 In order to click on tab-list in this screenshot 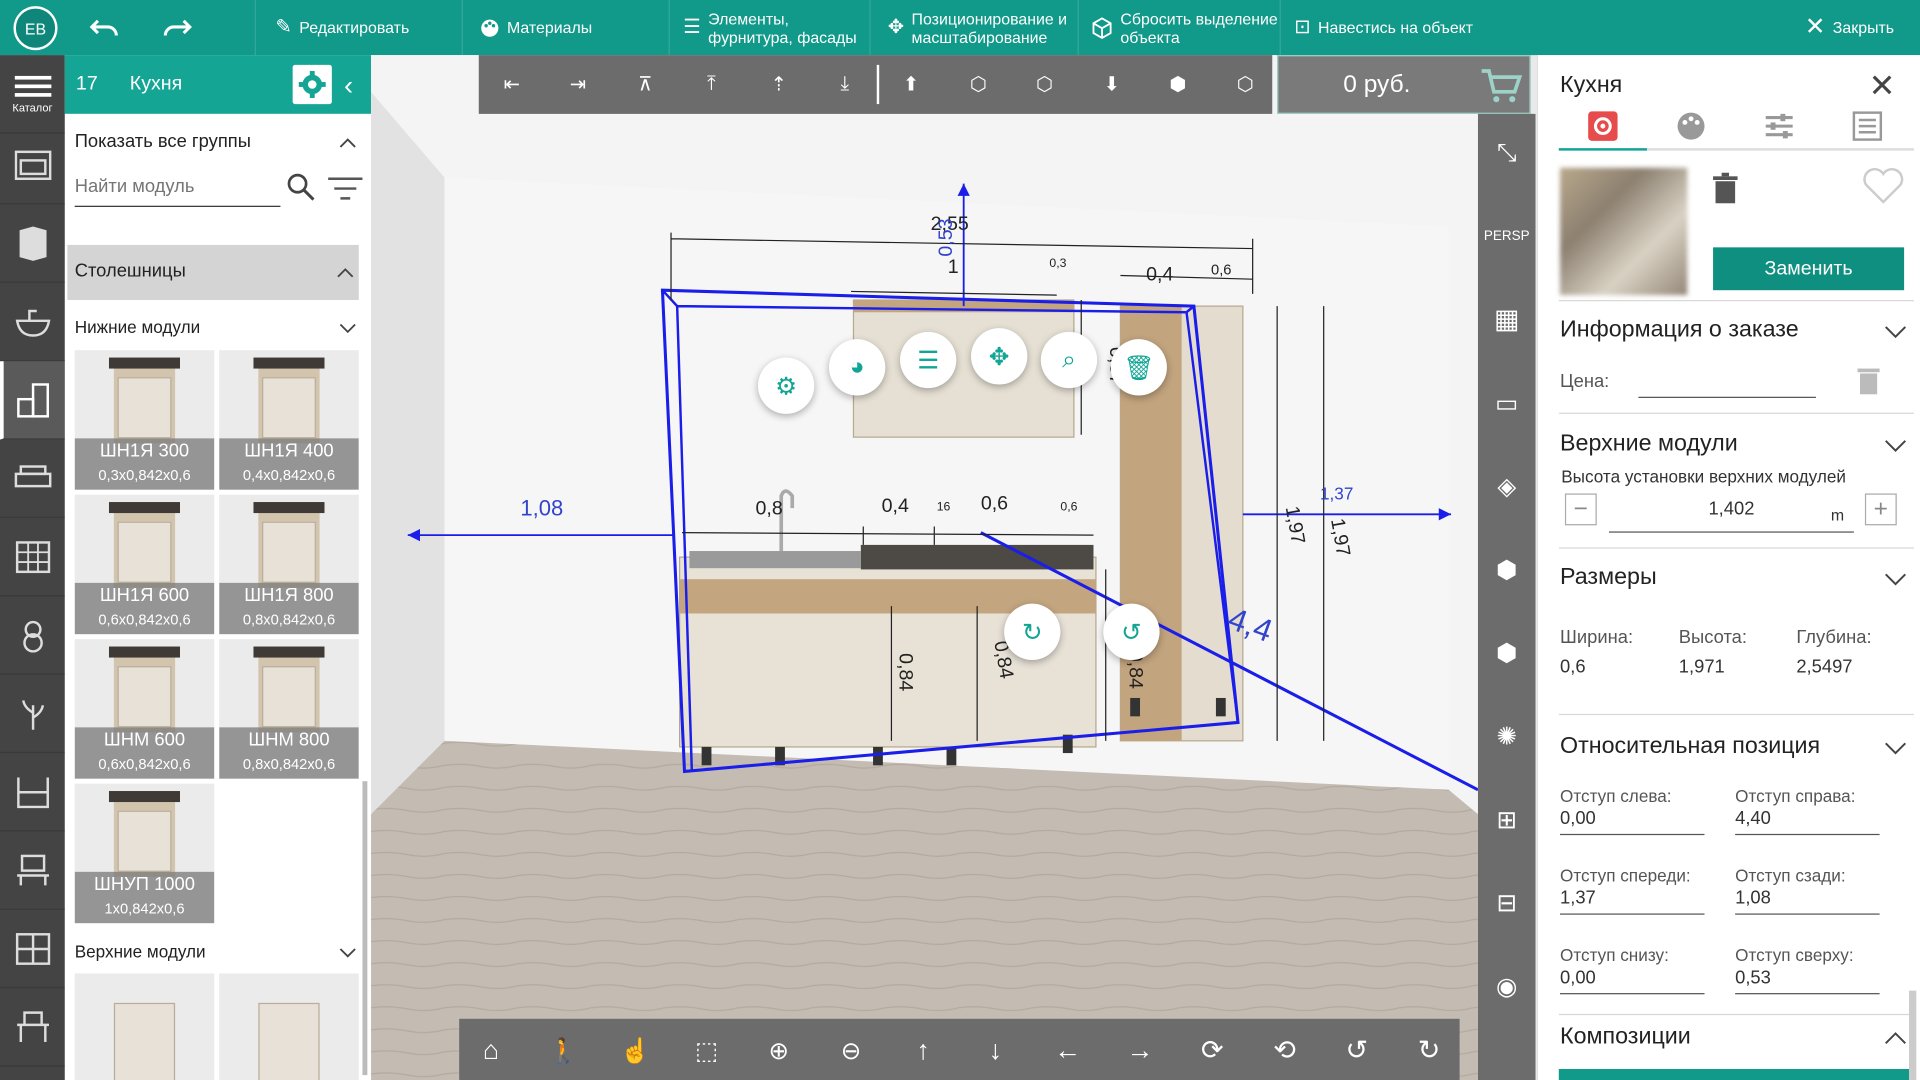, I will do `click(1867, 126)`.